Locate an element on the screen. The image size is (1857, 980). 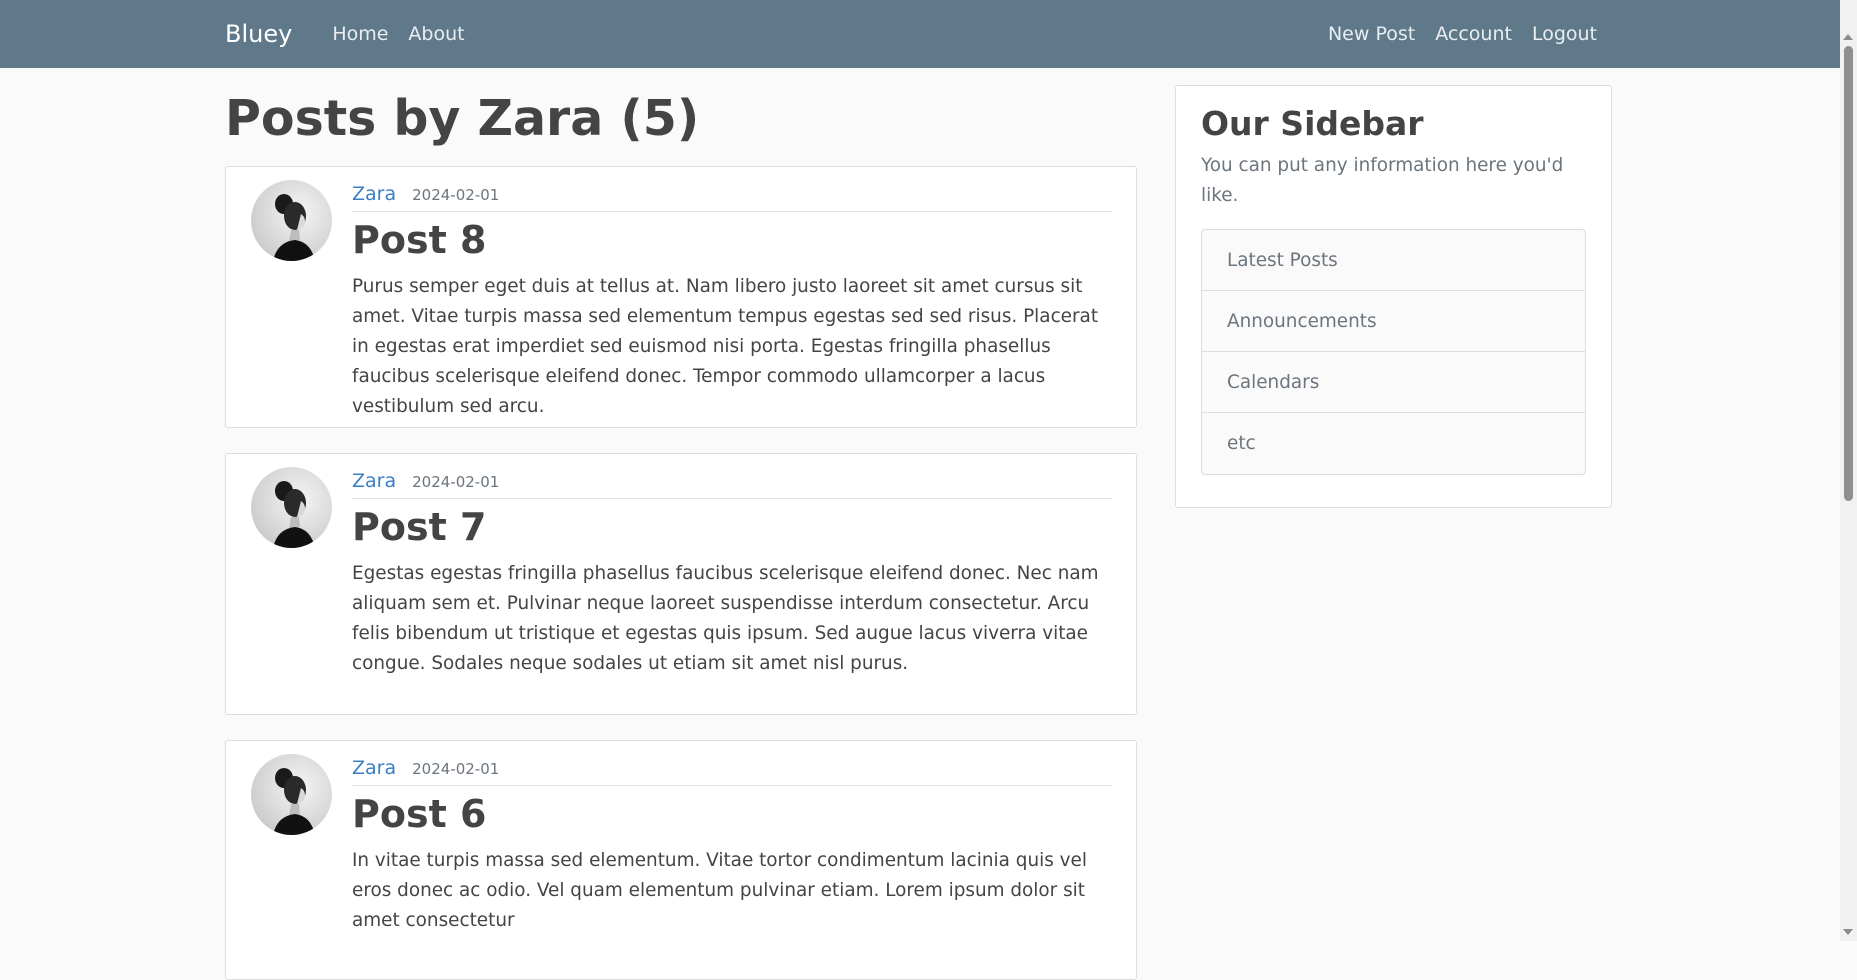
scroll-up-arrow-icon is located at coordinates (1848, 37).